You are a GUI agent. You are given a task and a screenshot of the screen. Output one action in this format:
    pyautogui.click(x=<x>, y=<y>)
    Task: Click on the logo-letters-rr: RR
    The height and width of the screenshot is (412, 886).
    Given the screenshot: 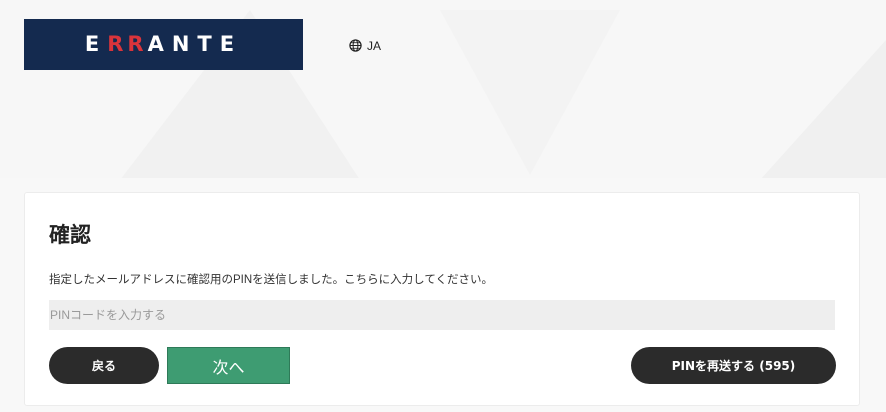 What is the action you would take?
    pyautogui.click(x=127, y=44)
    